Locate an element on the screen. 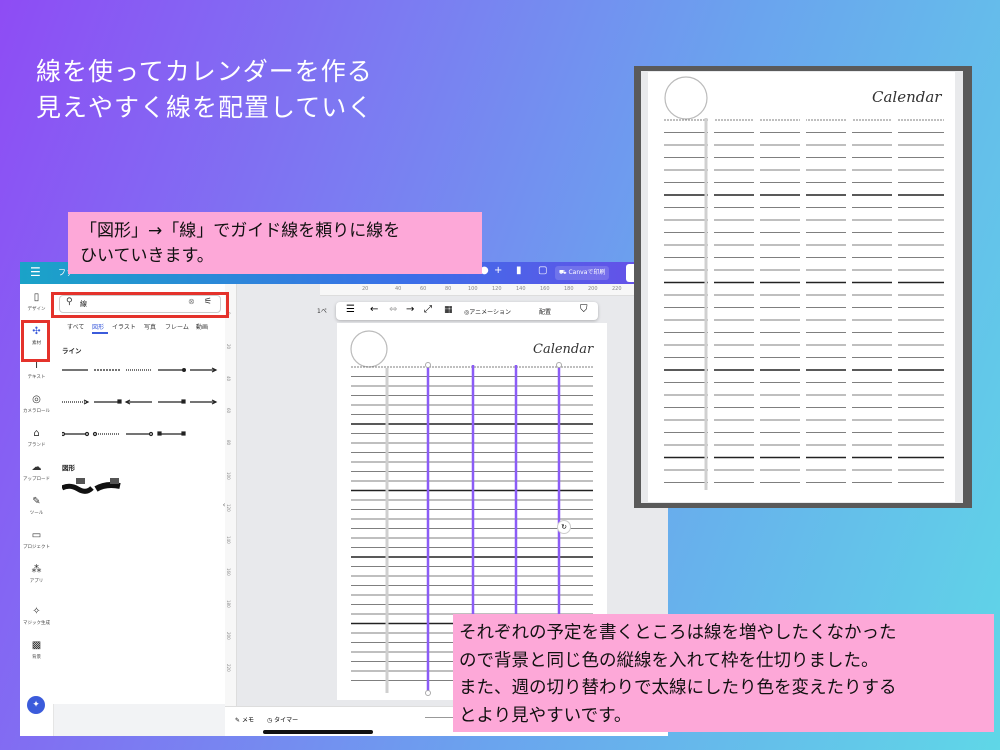 This screenshot has height=750, width=1000. projects-icon: ▭ is located at coordinates (36, 535).